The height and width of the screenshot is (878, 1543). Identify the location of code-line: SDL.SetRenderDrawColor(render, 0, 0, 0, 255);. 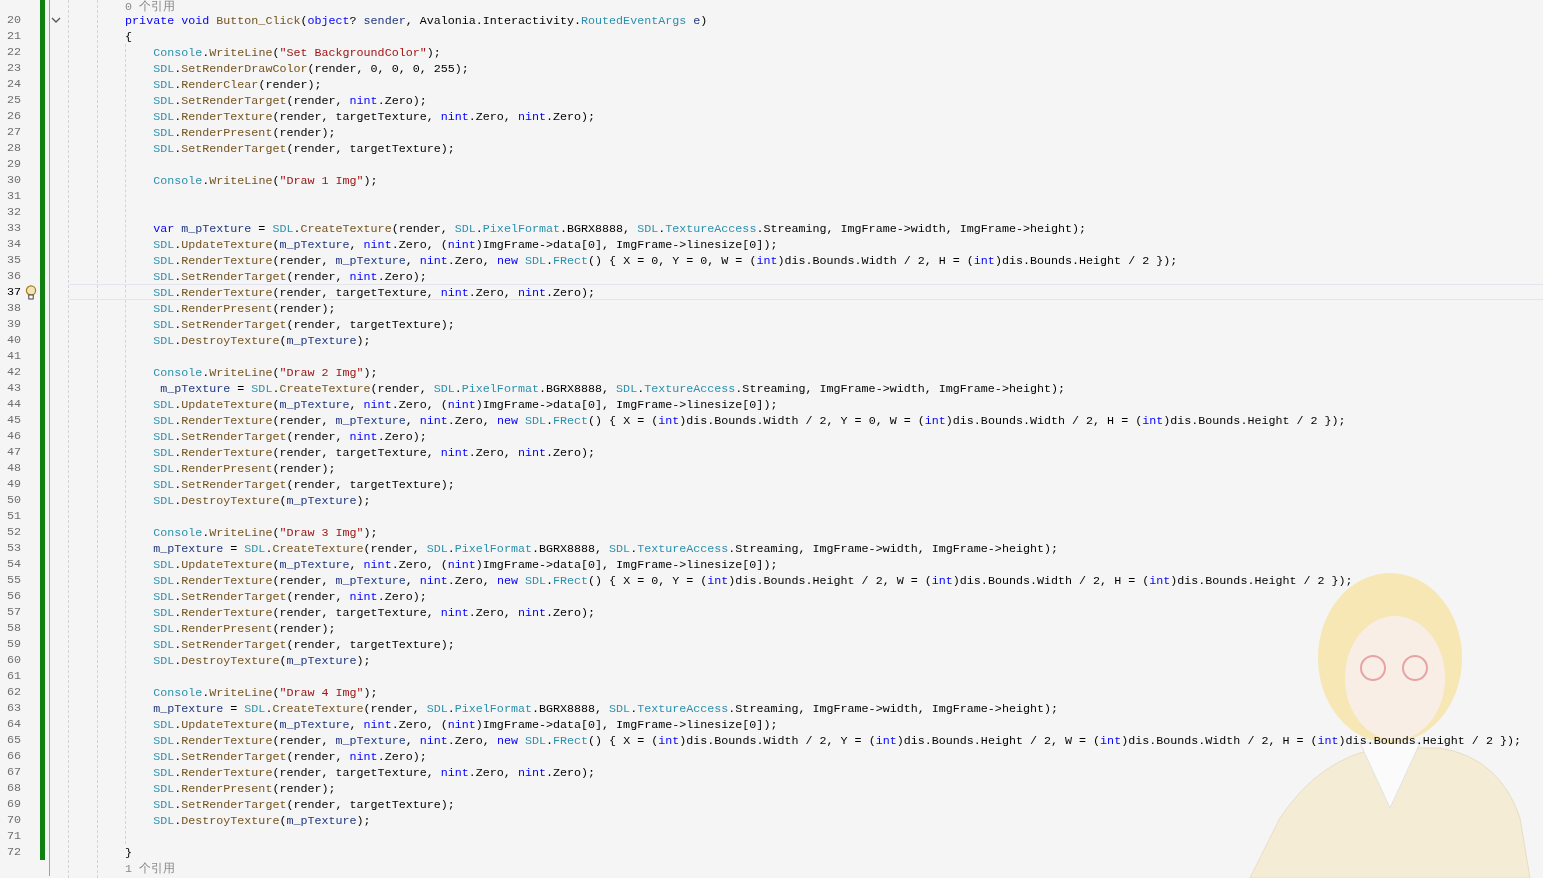
(311, 69).